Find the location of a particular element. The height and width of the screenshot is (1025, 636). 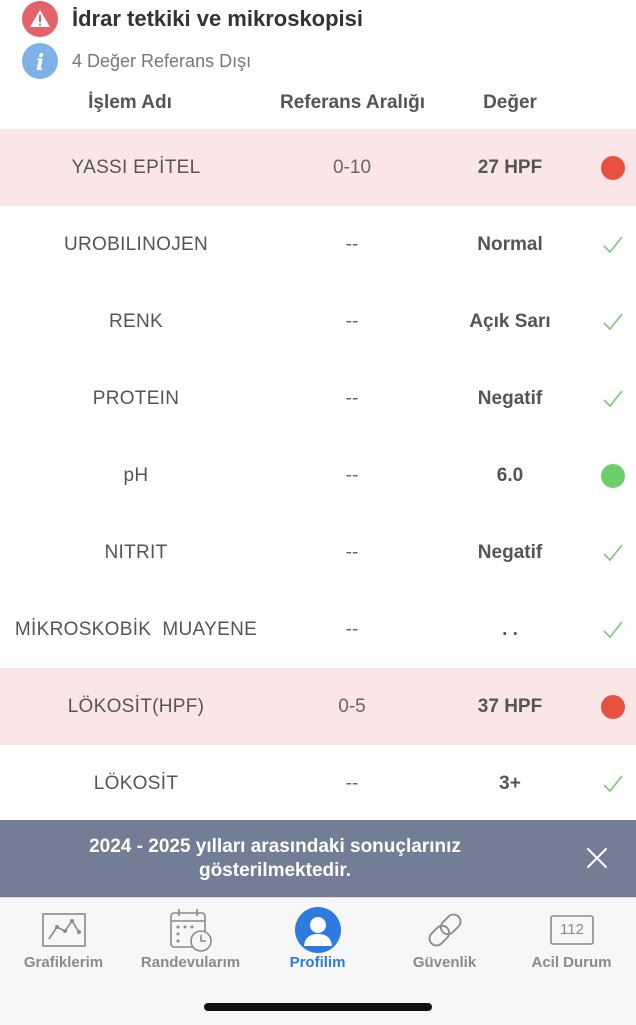

tab-label: Grafiklerim is located at coordinates (63, 962).